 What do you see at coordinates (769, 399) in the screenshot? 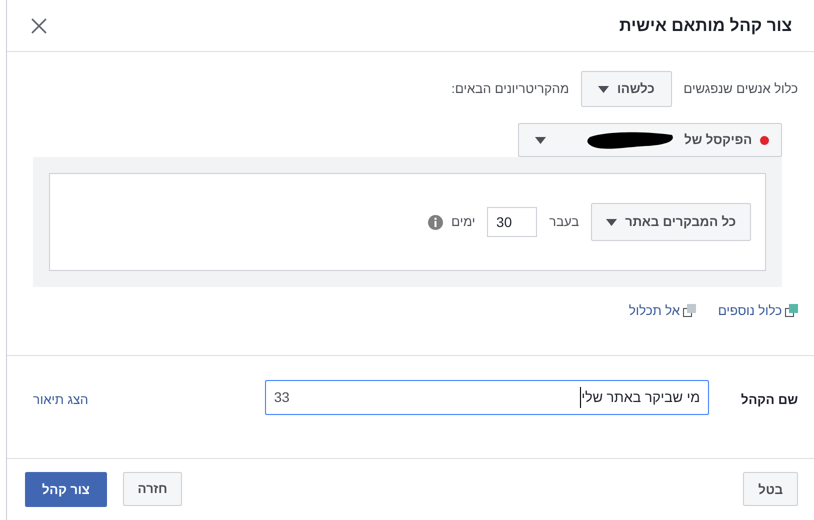
I see `audience-name-label: שם הקהל` at bounding box center [769, 399].